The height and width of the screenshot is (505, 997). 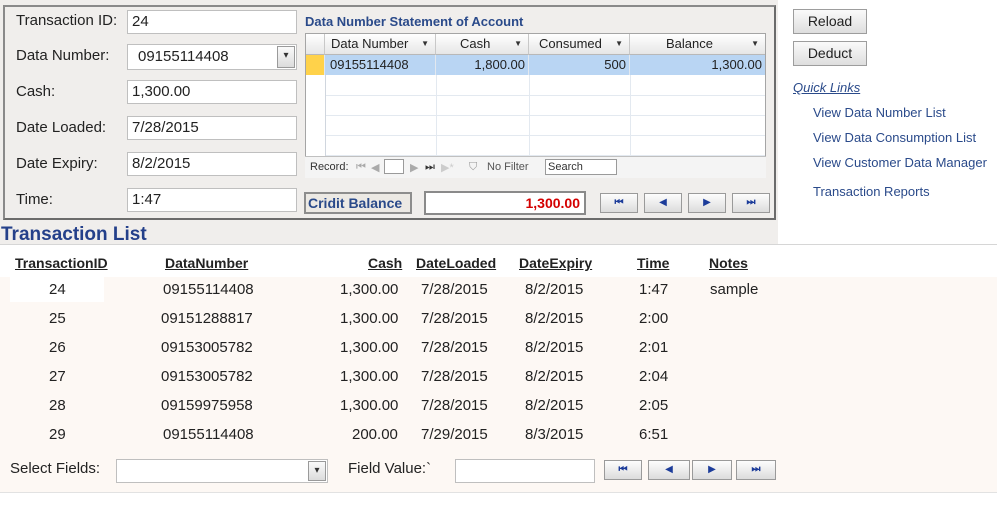 I want to click on cash-field: 1,300.00, so click(x=212, y=92).